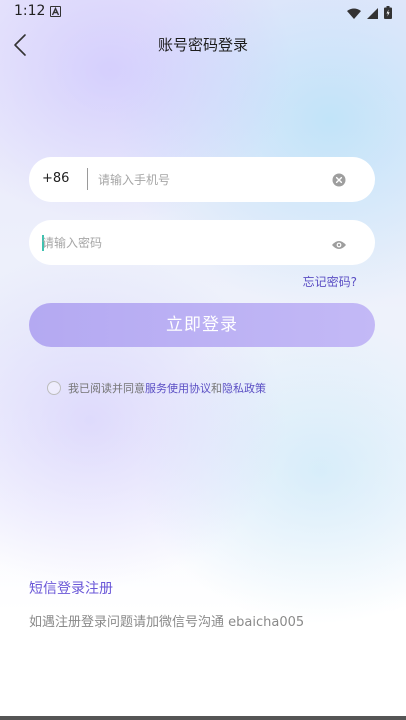 The height and width of the screenshot is (720, 406). What do you see at coordinates (208, 180) in the screenshot?
I see `phone-input` at bounding box center [208, 180].